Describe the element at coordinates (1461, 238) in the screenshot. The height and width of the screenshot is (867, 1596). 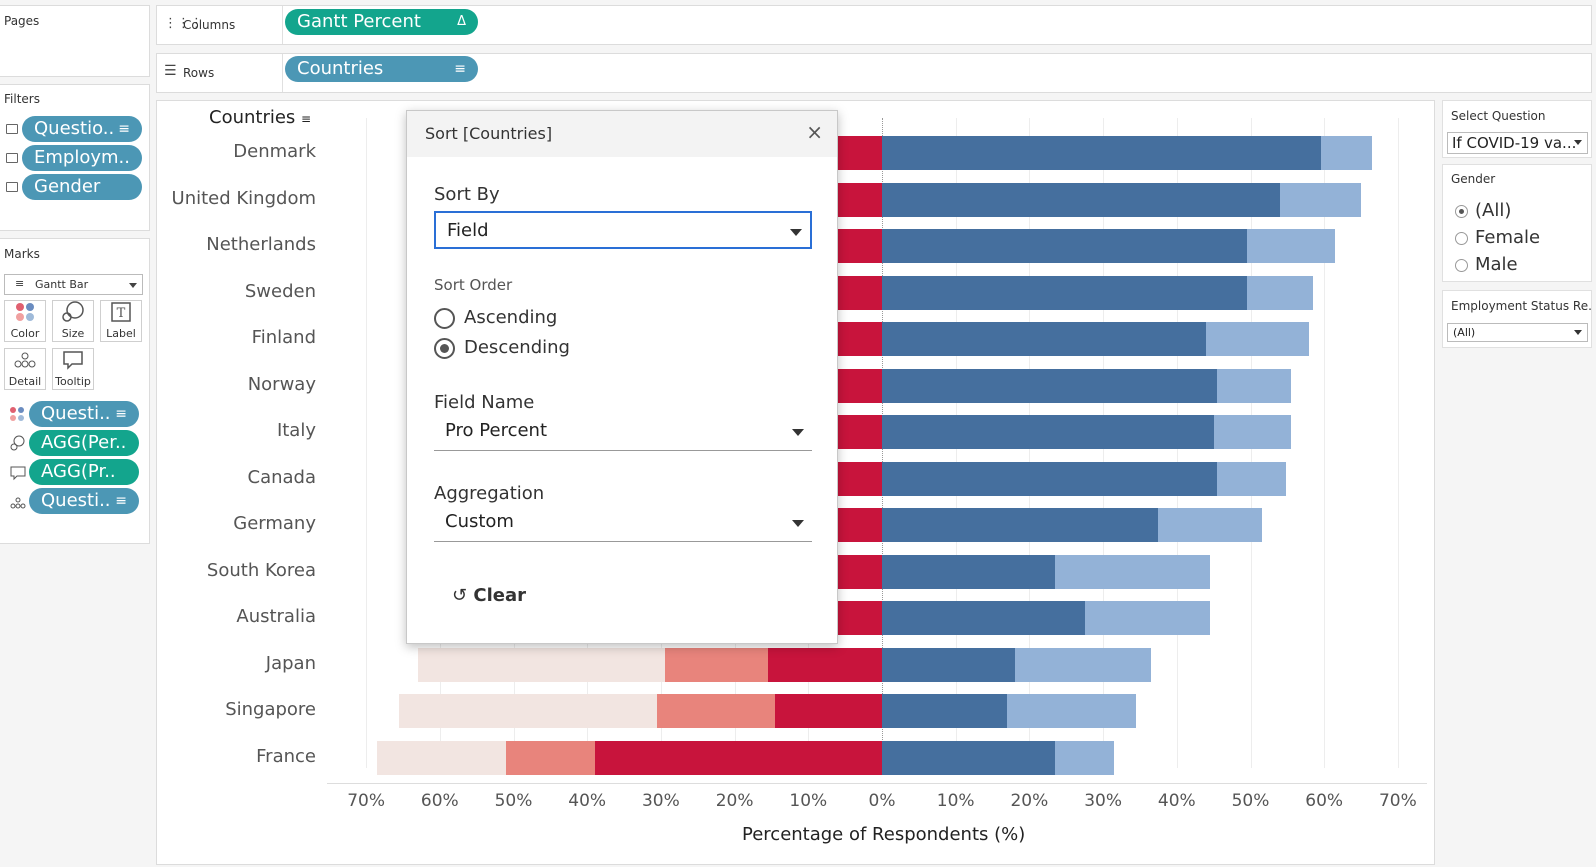
I see `gender-radio-female` at that location.